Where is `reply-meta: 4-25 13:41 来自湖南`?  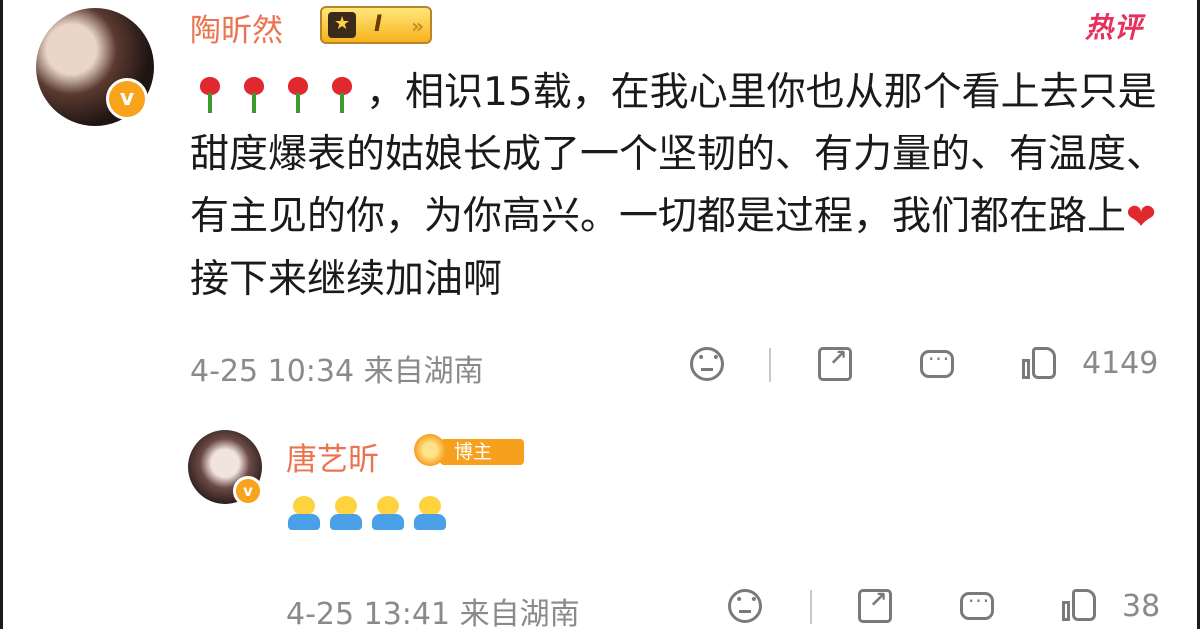
reply-meta: 4-25 13:41 来自湖南 is located at coordinates (433, 611).